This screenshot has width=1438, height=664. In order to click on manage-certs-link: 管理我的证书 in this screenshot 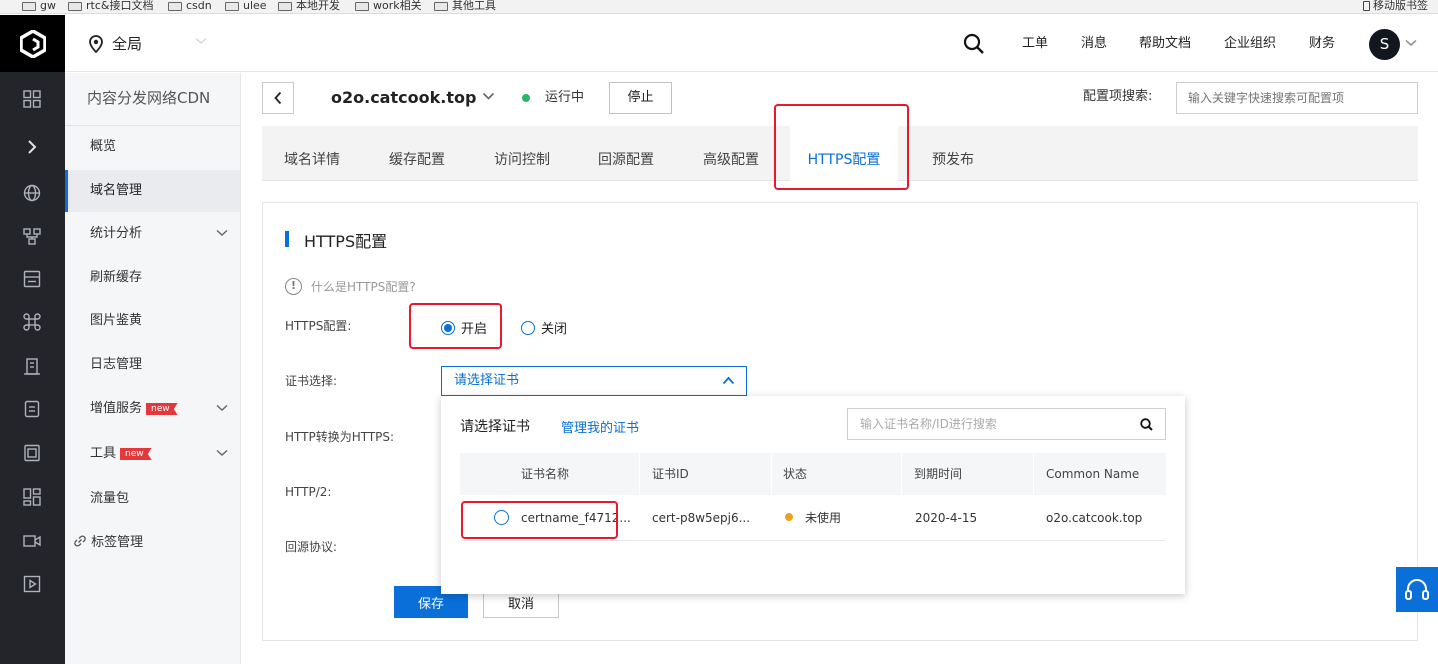, I will do `click(600, 426)`.